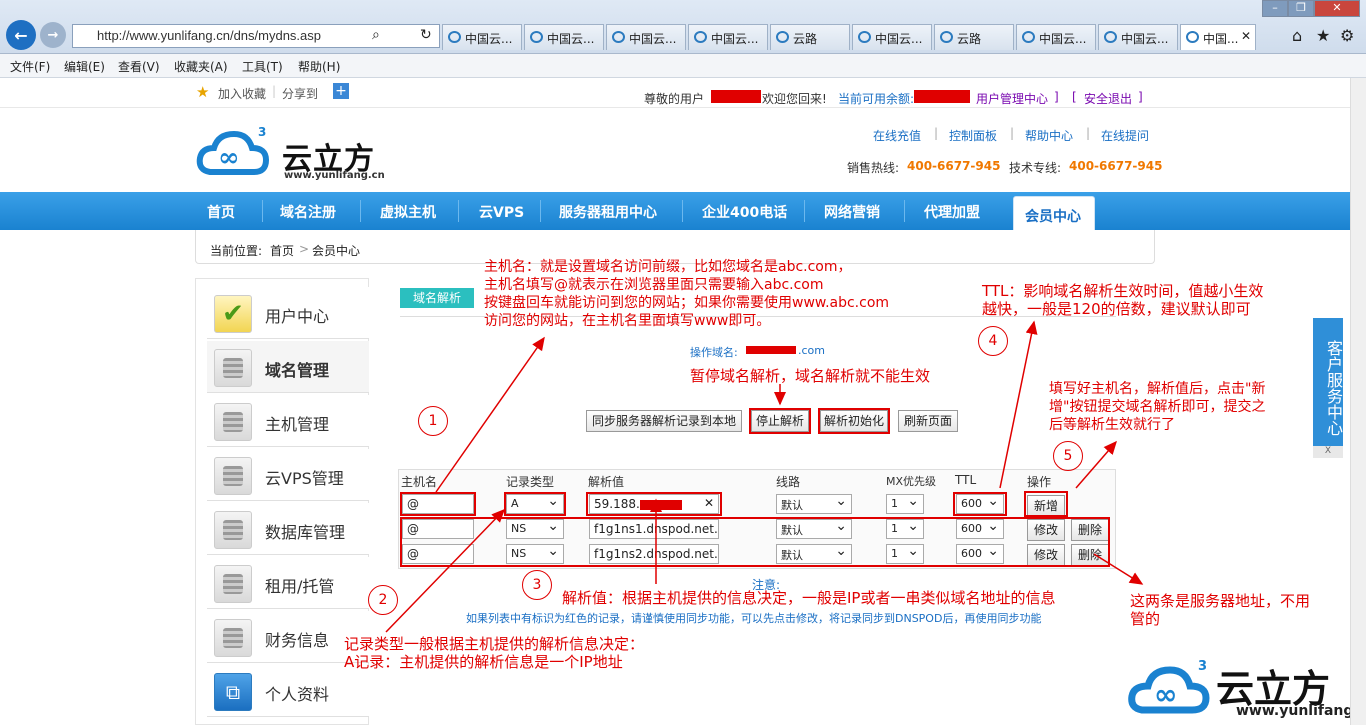 The width and height of the screenshot is (1366, 725). I want to click on customer-service-float: 客户服务中心, so click(1328, 382).